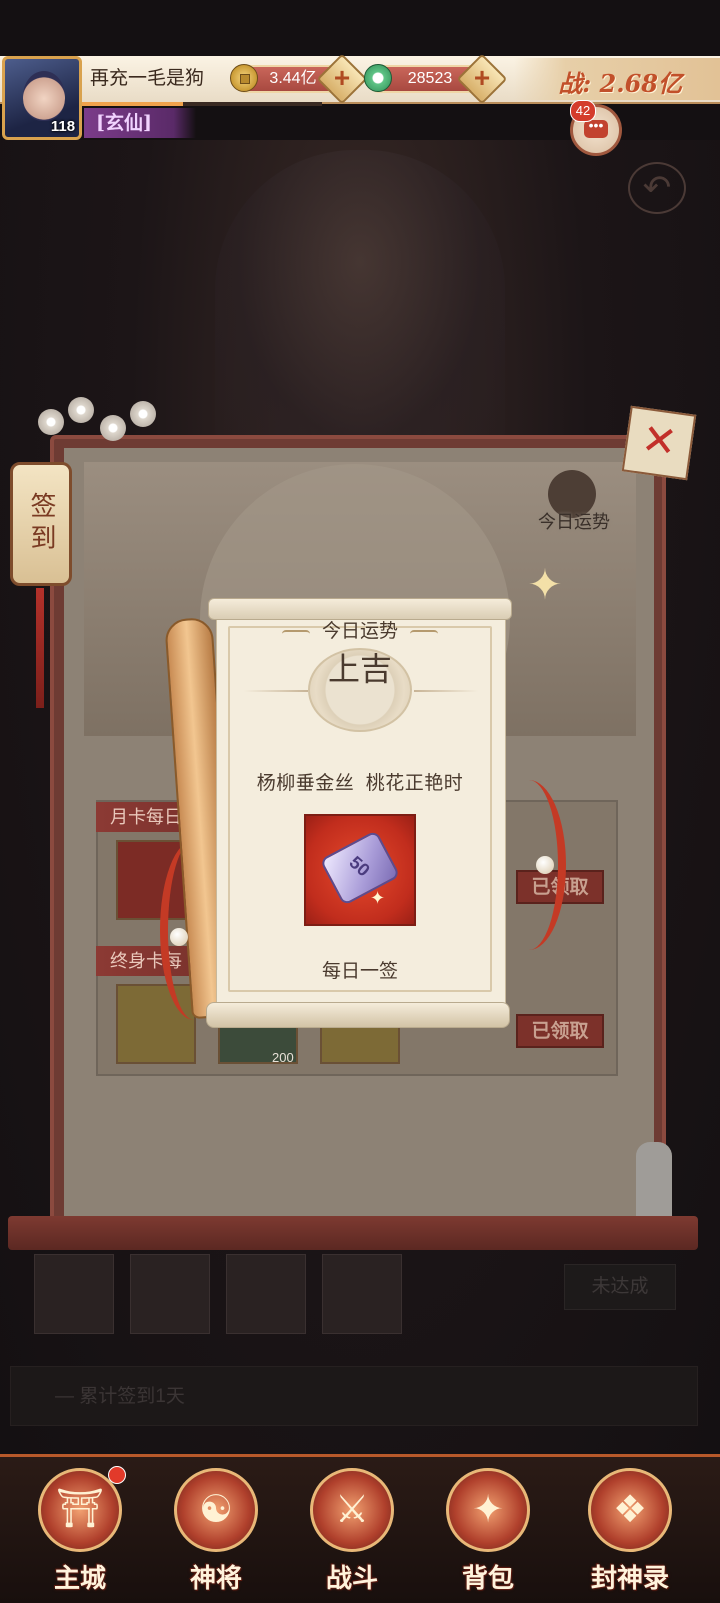 Image resolution: width=720 pixels, height=1603 pixels. I want to click on tassel-decoration, so click(40, 648).